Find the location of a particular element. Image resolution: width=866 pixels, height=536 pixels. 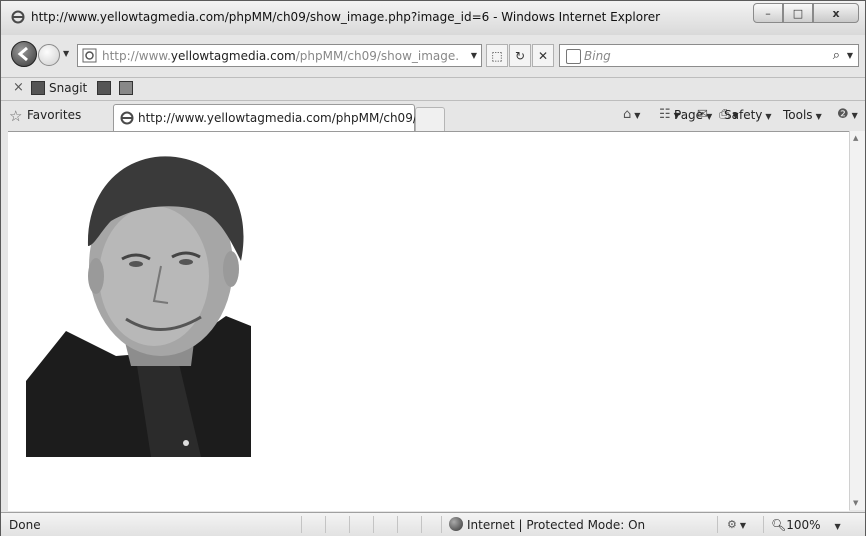

snagit-editor-icon is located at coordinates (126, 88).